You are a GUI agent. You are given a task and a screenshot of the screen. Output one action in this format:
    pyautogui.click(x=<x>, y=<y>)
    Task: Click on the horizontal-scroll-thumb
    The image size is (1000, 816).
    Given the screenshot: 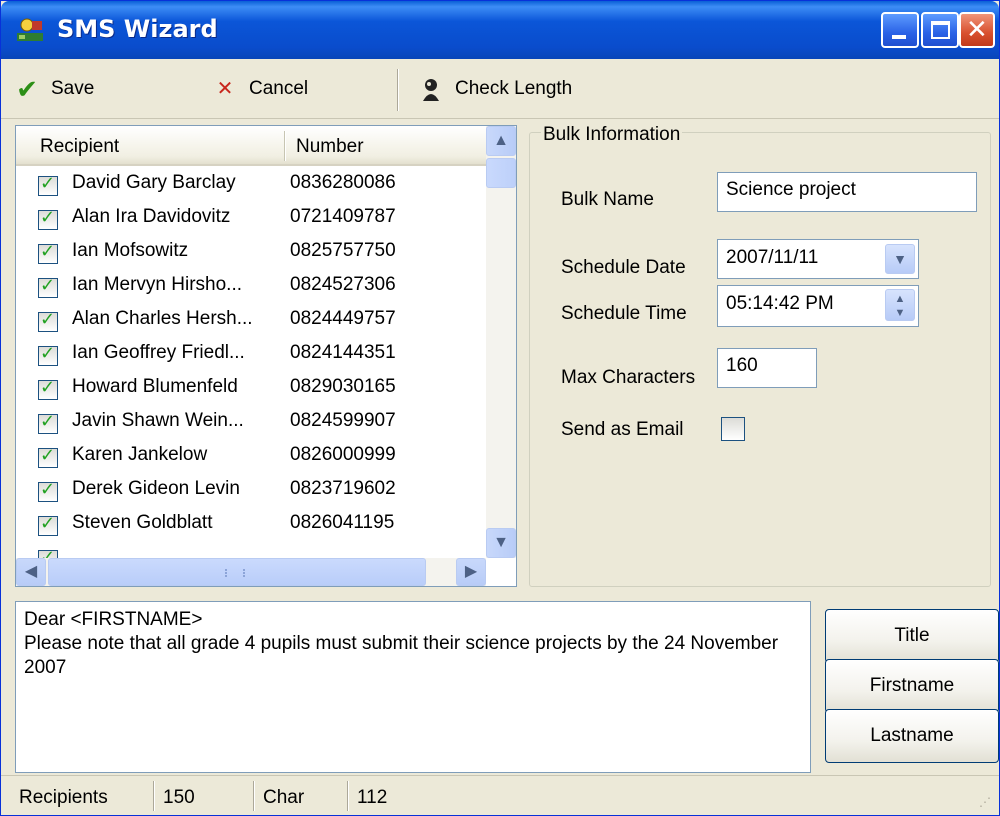 What is the action you would take?
    pyautogui.click(x=237, y=572)
    